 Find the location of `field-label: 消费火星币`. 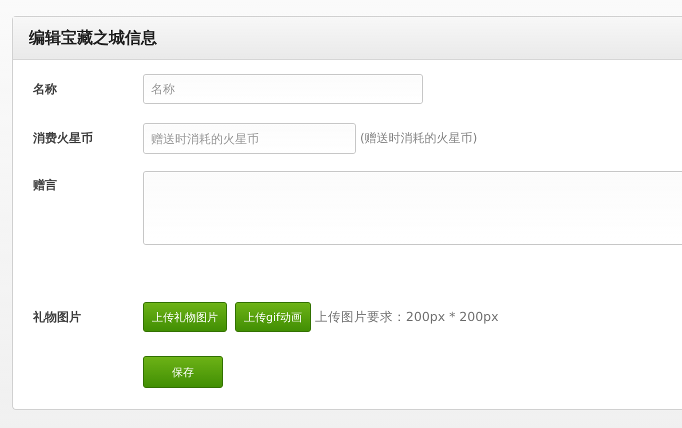

field-label: 消费火星币 is located at coordinates (63, 138).